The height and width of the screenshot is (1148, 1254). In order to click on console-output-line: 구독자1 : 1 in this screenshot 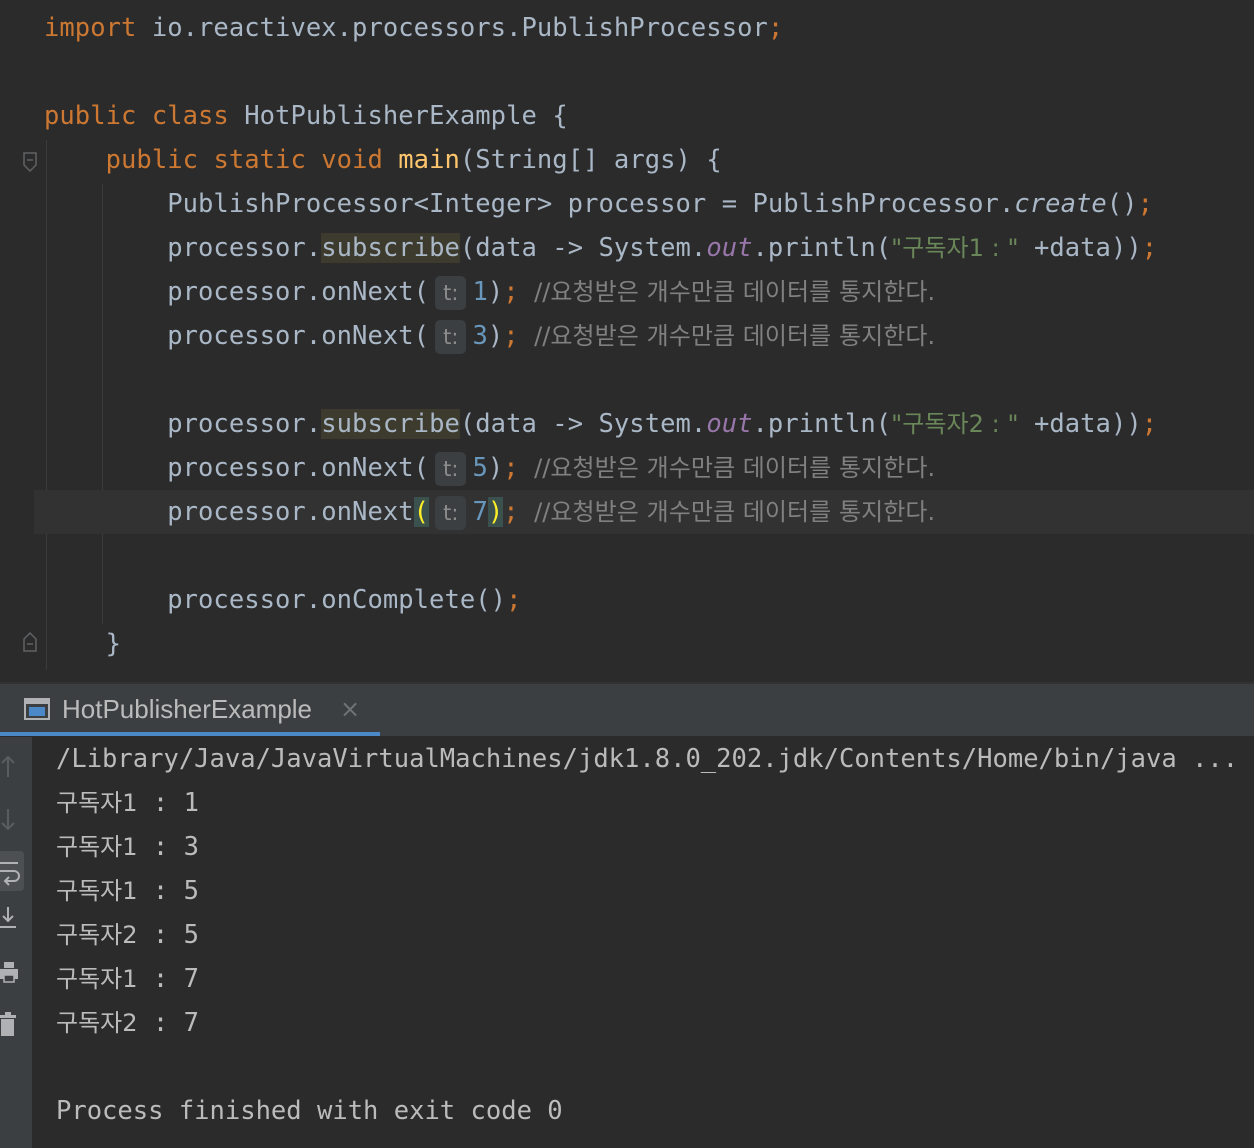, I will do `click(127, 803)`.